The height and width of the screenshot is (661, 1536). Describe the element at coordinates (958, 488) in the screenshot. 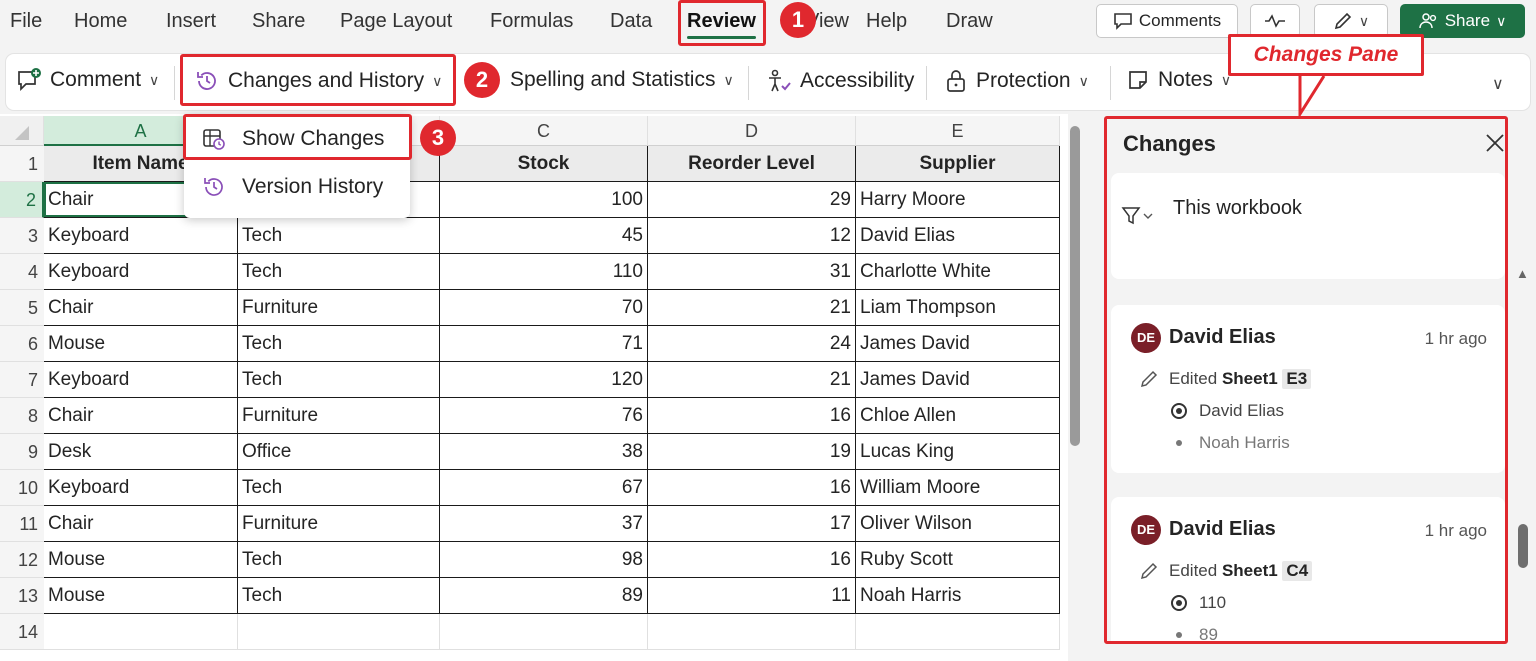

I see `table-cell: William Moore` at that location.